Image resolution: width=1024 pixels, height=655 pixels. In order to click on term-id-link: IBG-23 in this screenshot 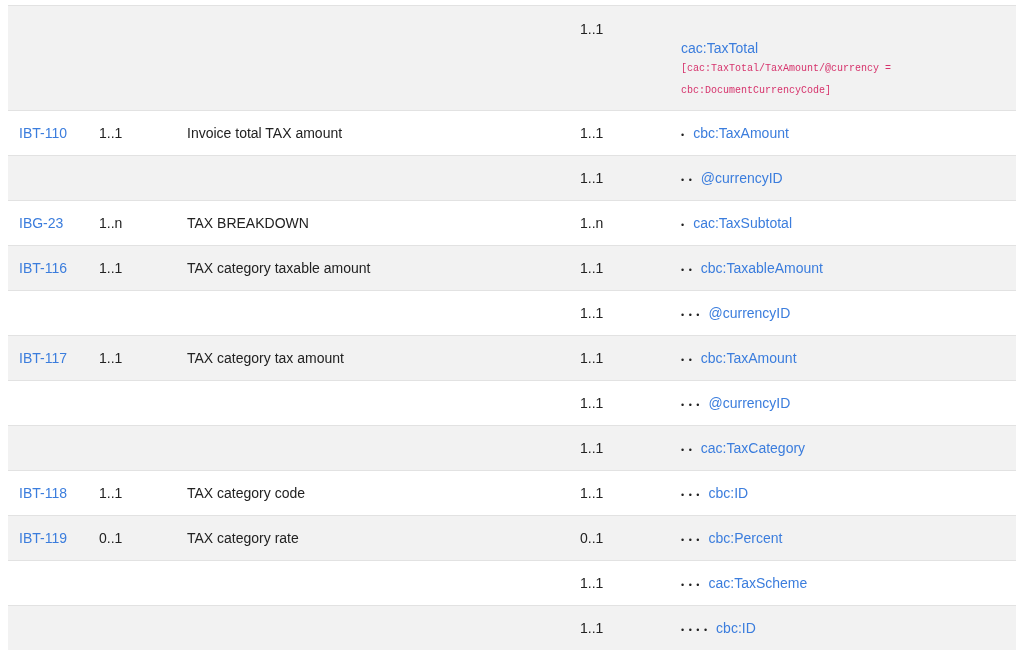, I will do `click(41, 223)`.